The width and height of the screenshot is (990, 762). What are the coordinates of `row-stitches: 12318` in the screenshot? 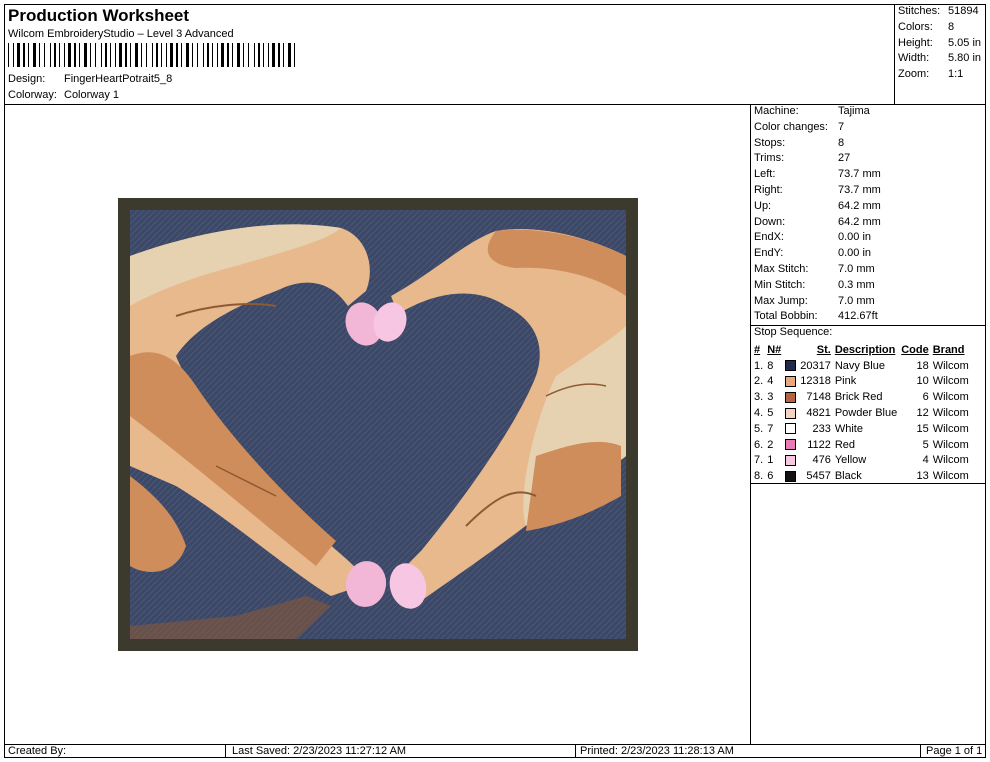 It's located at (815, 381).